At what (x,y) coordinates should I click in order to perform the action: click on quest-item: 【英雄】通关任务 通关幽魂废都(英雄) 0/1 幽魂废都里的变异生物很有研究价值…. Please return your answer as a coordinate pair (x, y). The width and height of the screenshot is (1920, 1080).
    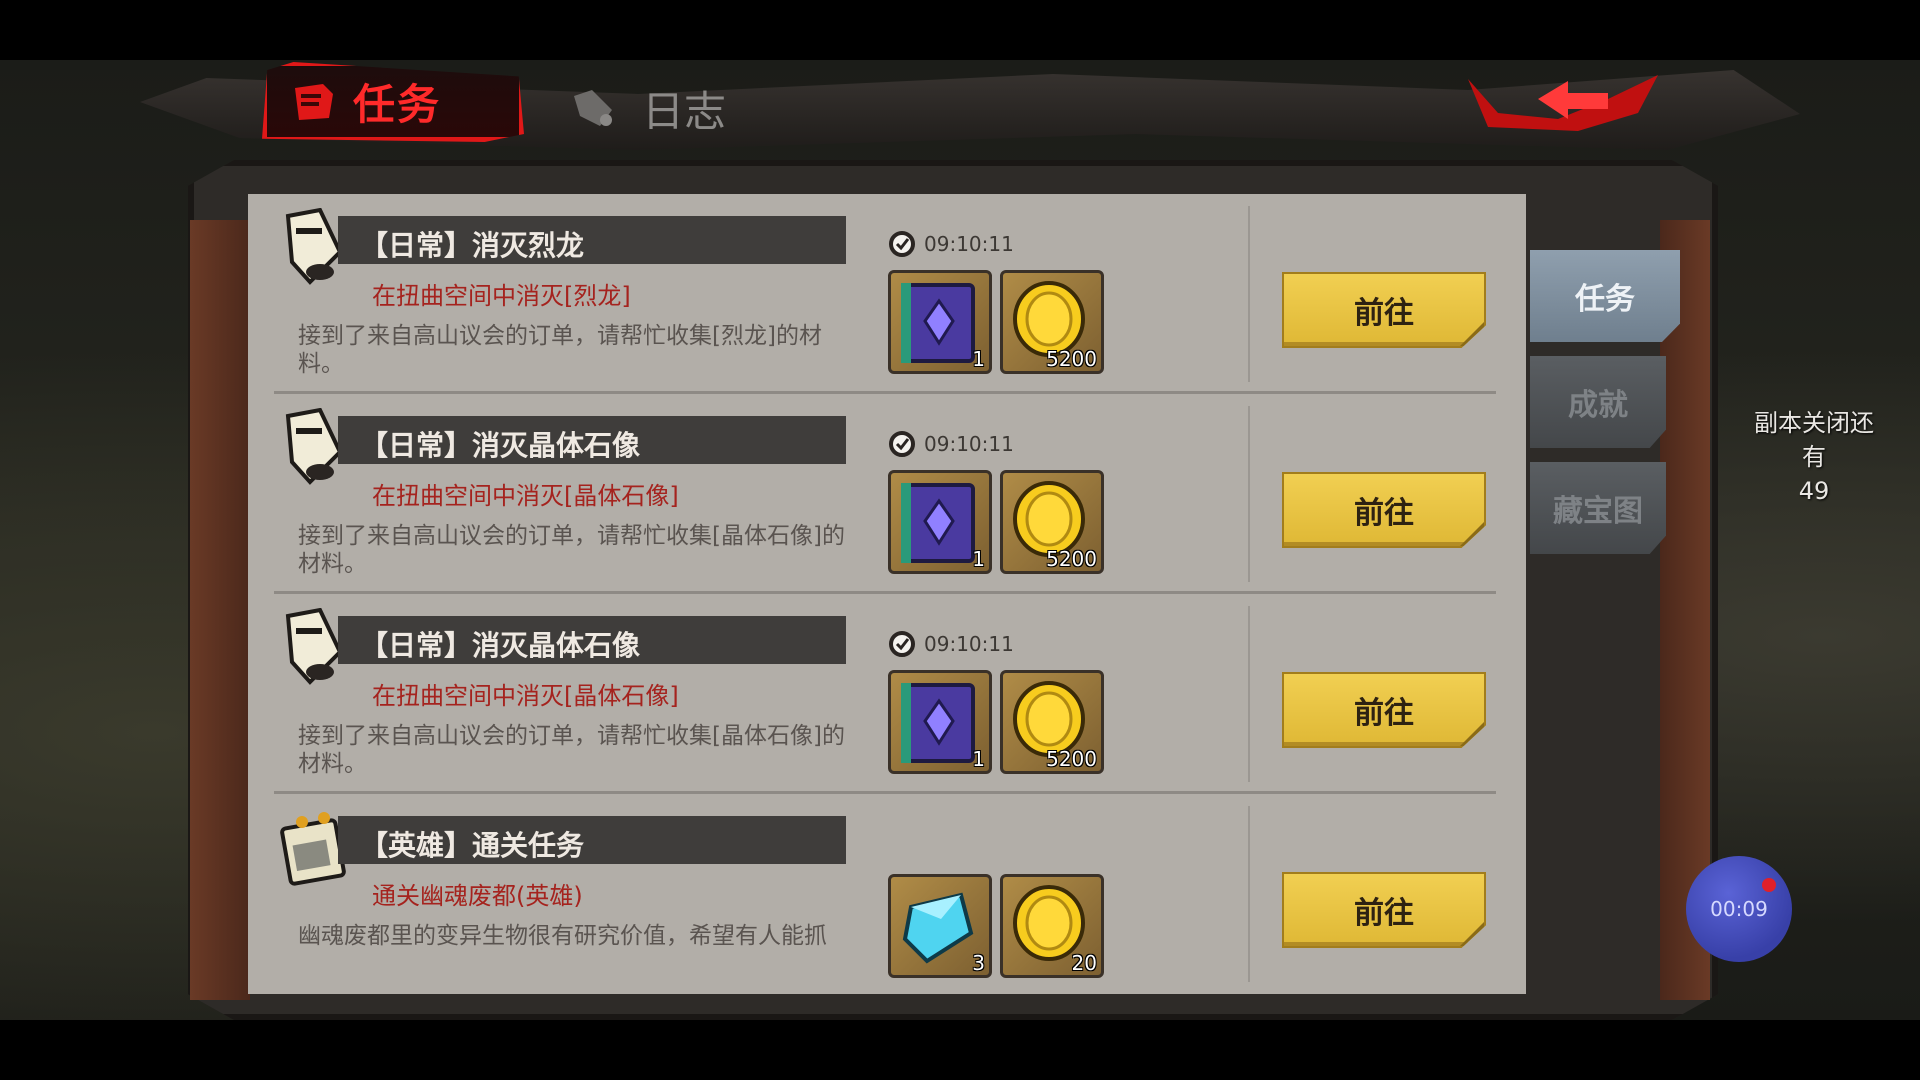
    Looking at the image, I should click on (887, 894).